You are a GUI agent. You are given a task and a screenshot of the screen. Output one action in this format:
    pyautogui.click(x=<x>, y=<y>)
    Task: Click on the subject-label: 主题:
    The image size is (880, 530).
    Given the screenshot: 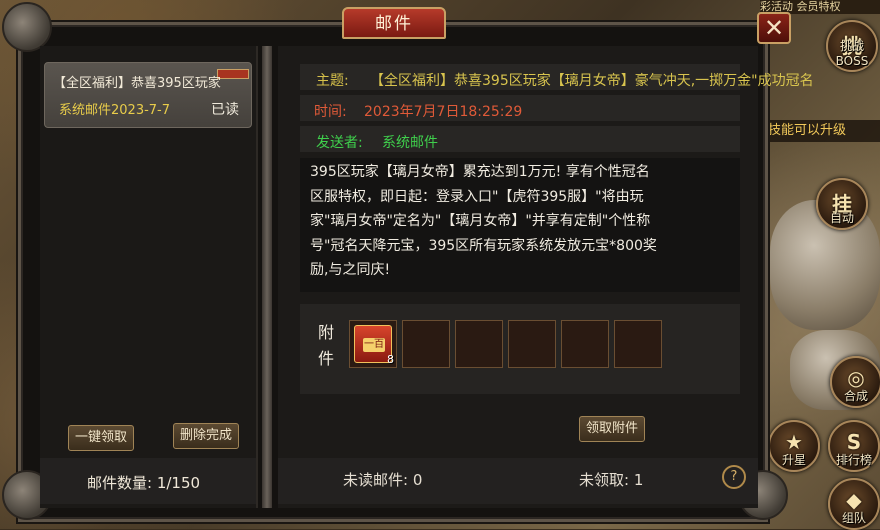 What is the action you would take?
    pyautogui.click(x=332, y=81)
    